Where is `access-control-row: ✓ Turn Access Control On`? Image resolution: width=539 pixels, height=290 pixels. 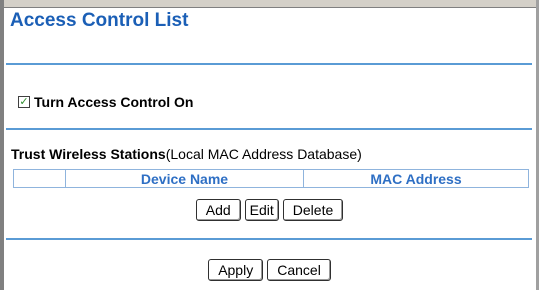
access-control-row: ✓ Turn Access Control On is located at coordinates (105, 102).